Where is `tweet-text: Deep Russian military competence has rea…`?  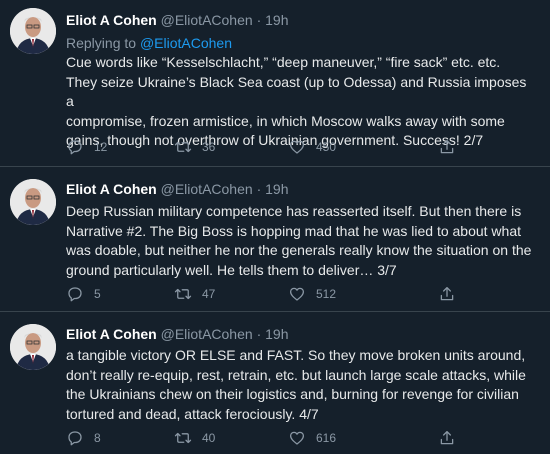
tweet-text: Deep Russian military competence has rea… is located at coordinates (301, 241).